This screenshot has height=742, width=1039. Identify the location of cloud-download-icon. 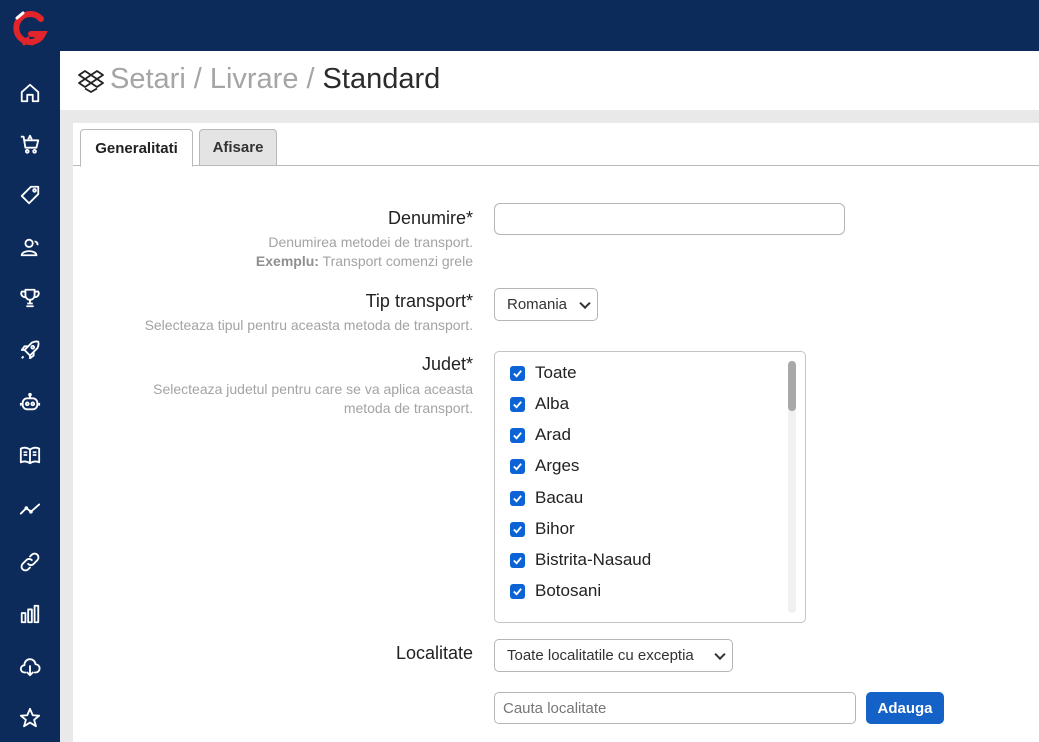
(30, 667).